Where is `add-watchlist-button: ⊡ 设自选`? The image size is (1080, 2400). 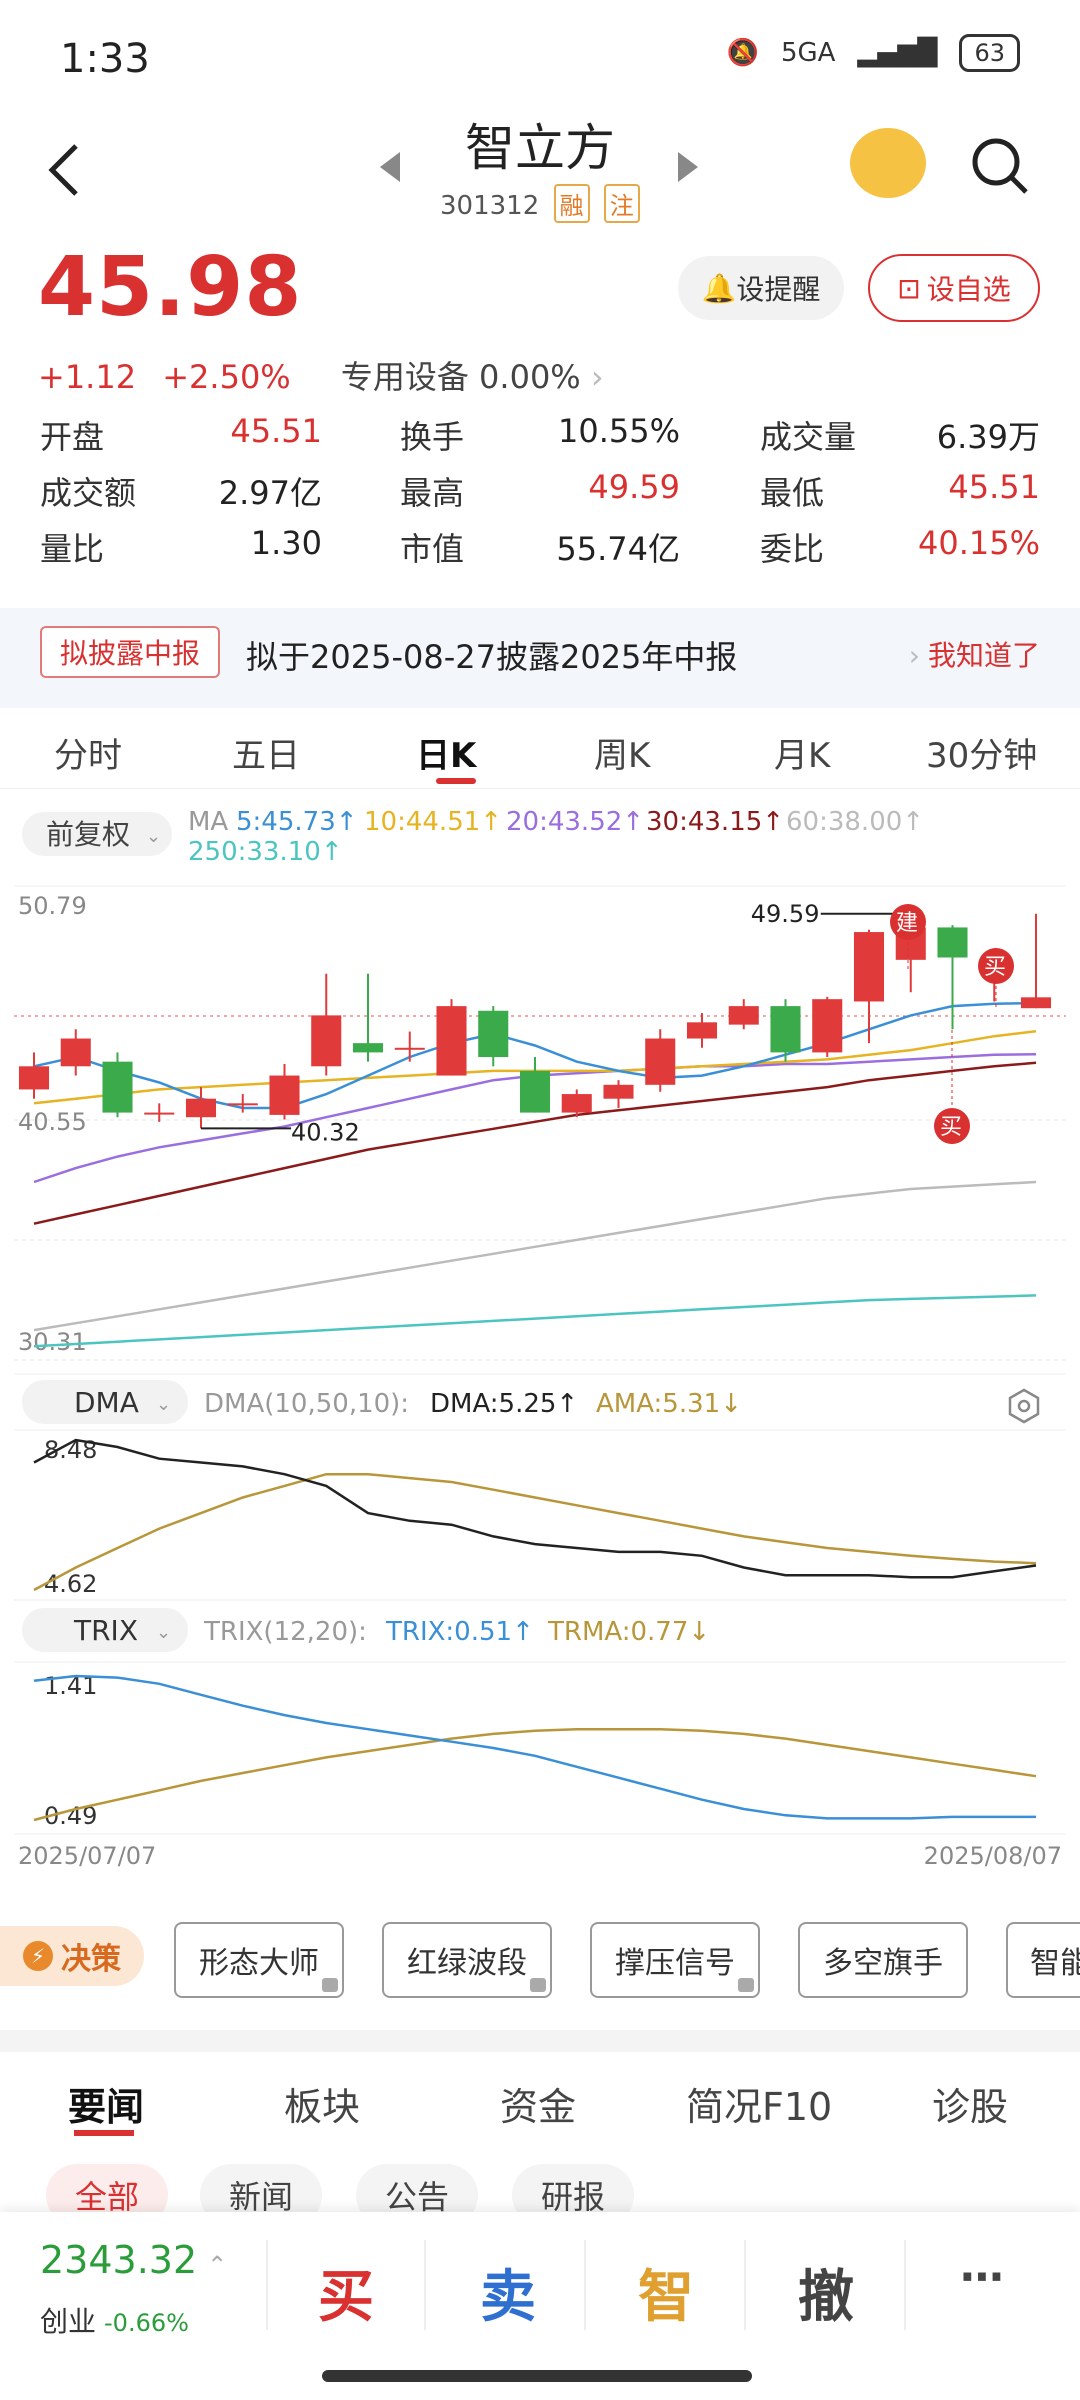 add-watchlist-button: ⊡ 设自选 is located at coordinates (954, 288).